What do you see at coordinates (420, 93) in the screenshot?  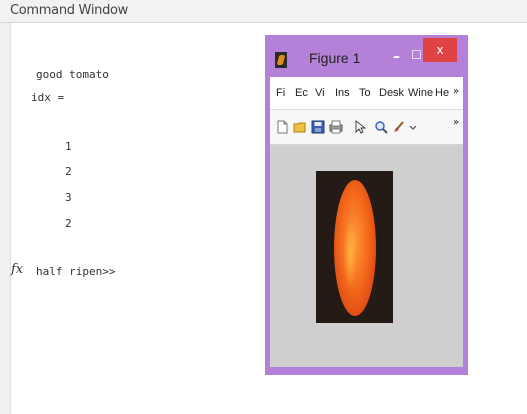 I see `menu-window: Wine` at bounding box center [420, 93].